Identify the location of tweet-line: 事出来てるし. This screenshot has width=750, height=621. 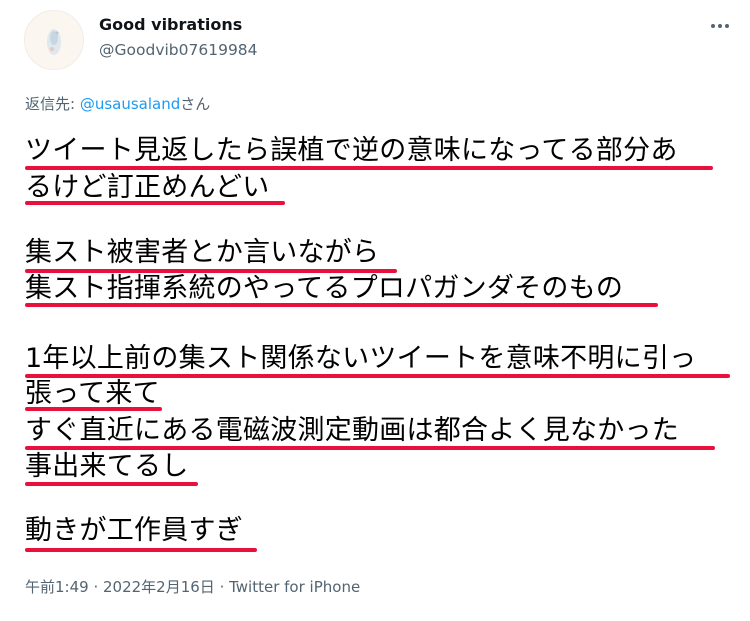
(107, 466).